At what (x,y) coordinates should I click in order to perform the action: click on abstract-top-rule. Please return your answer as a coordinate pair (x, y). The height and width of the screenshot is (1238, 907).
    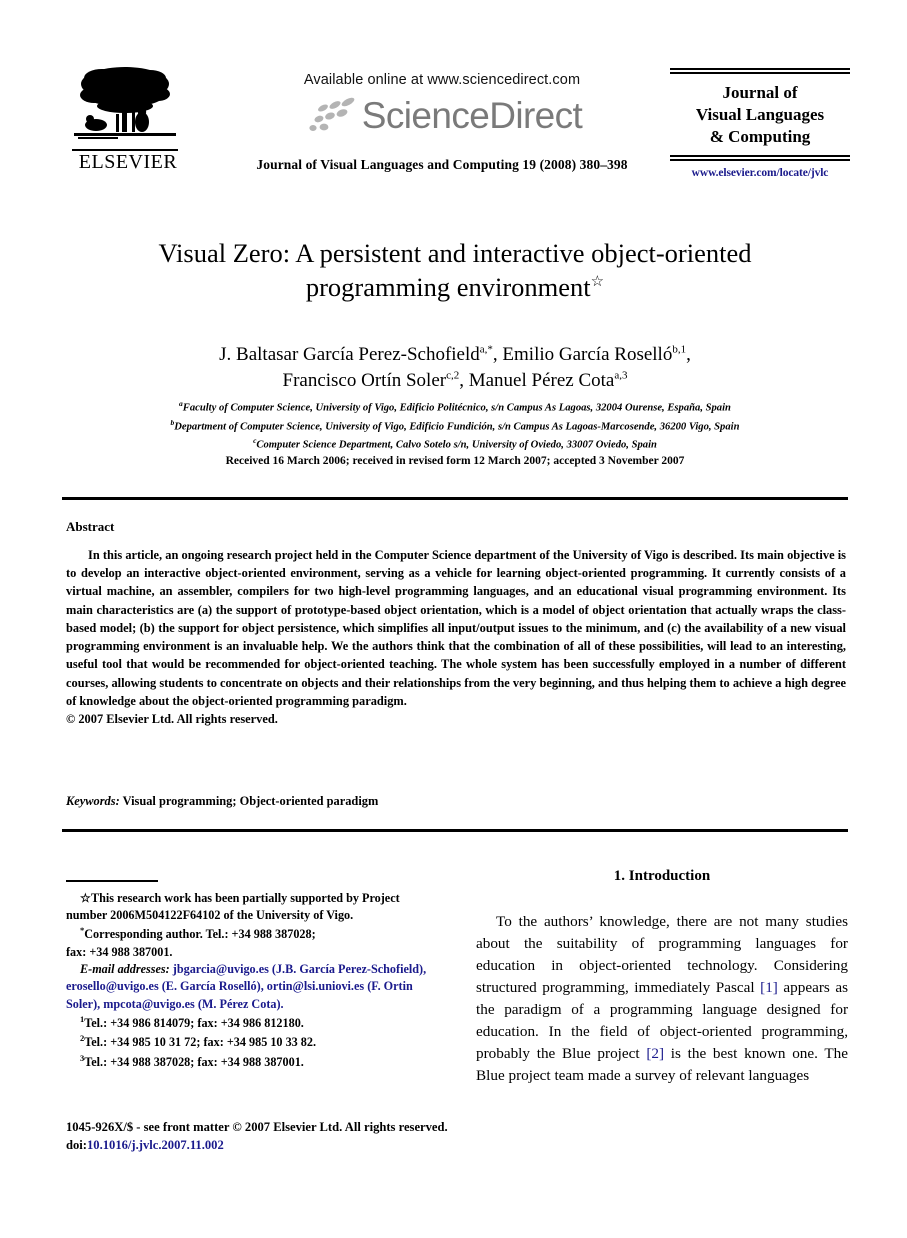
    Looking at the image, I should click on (455, 498).